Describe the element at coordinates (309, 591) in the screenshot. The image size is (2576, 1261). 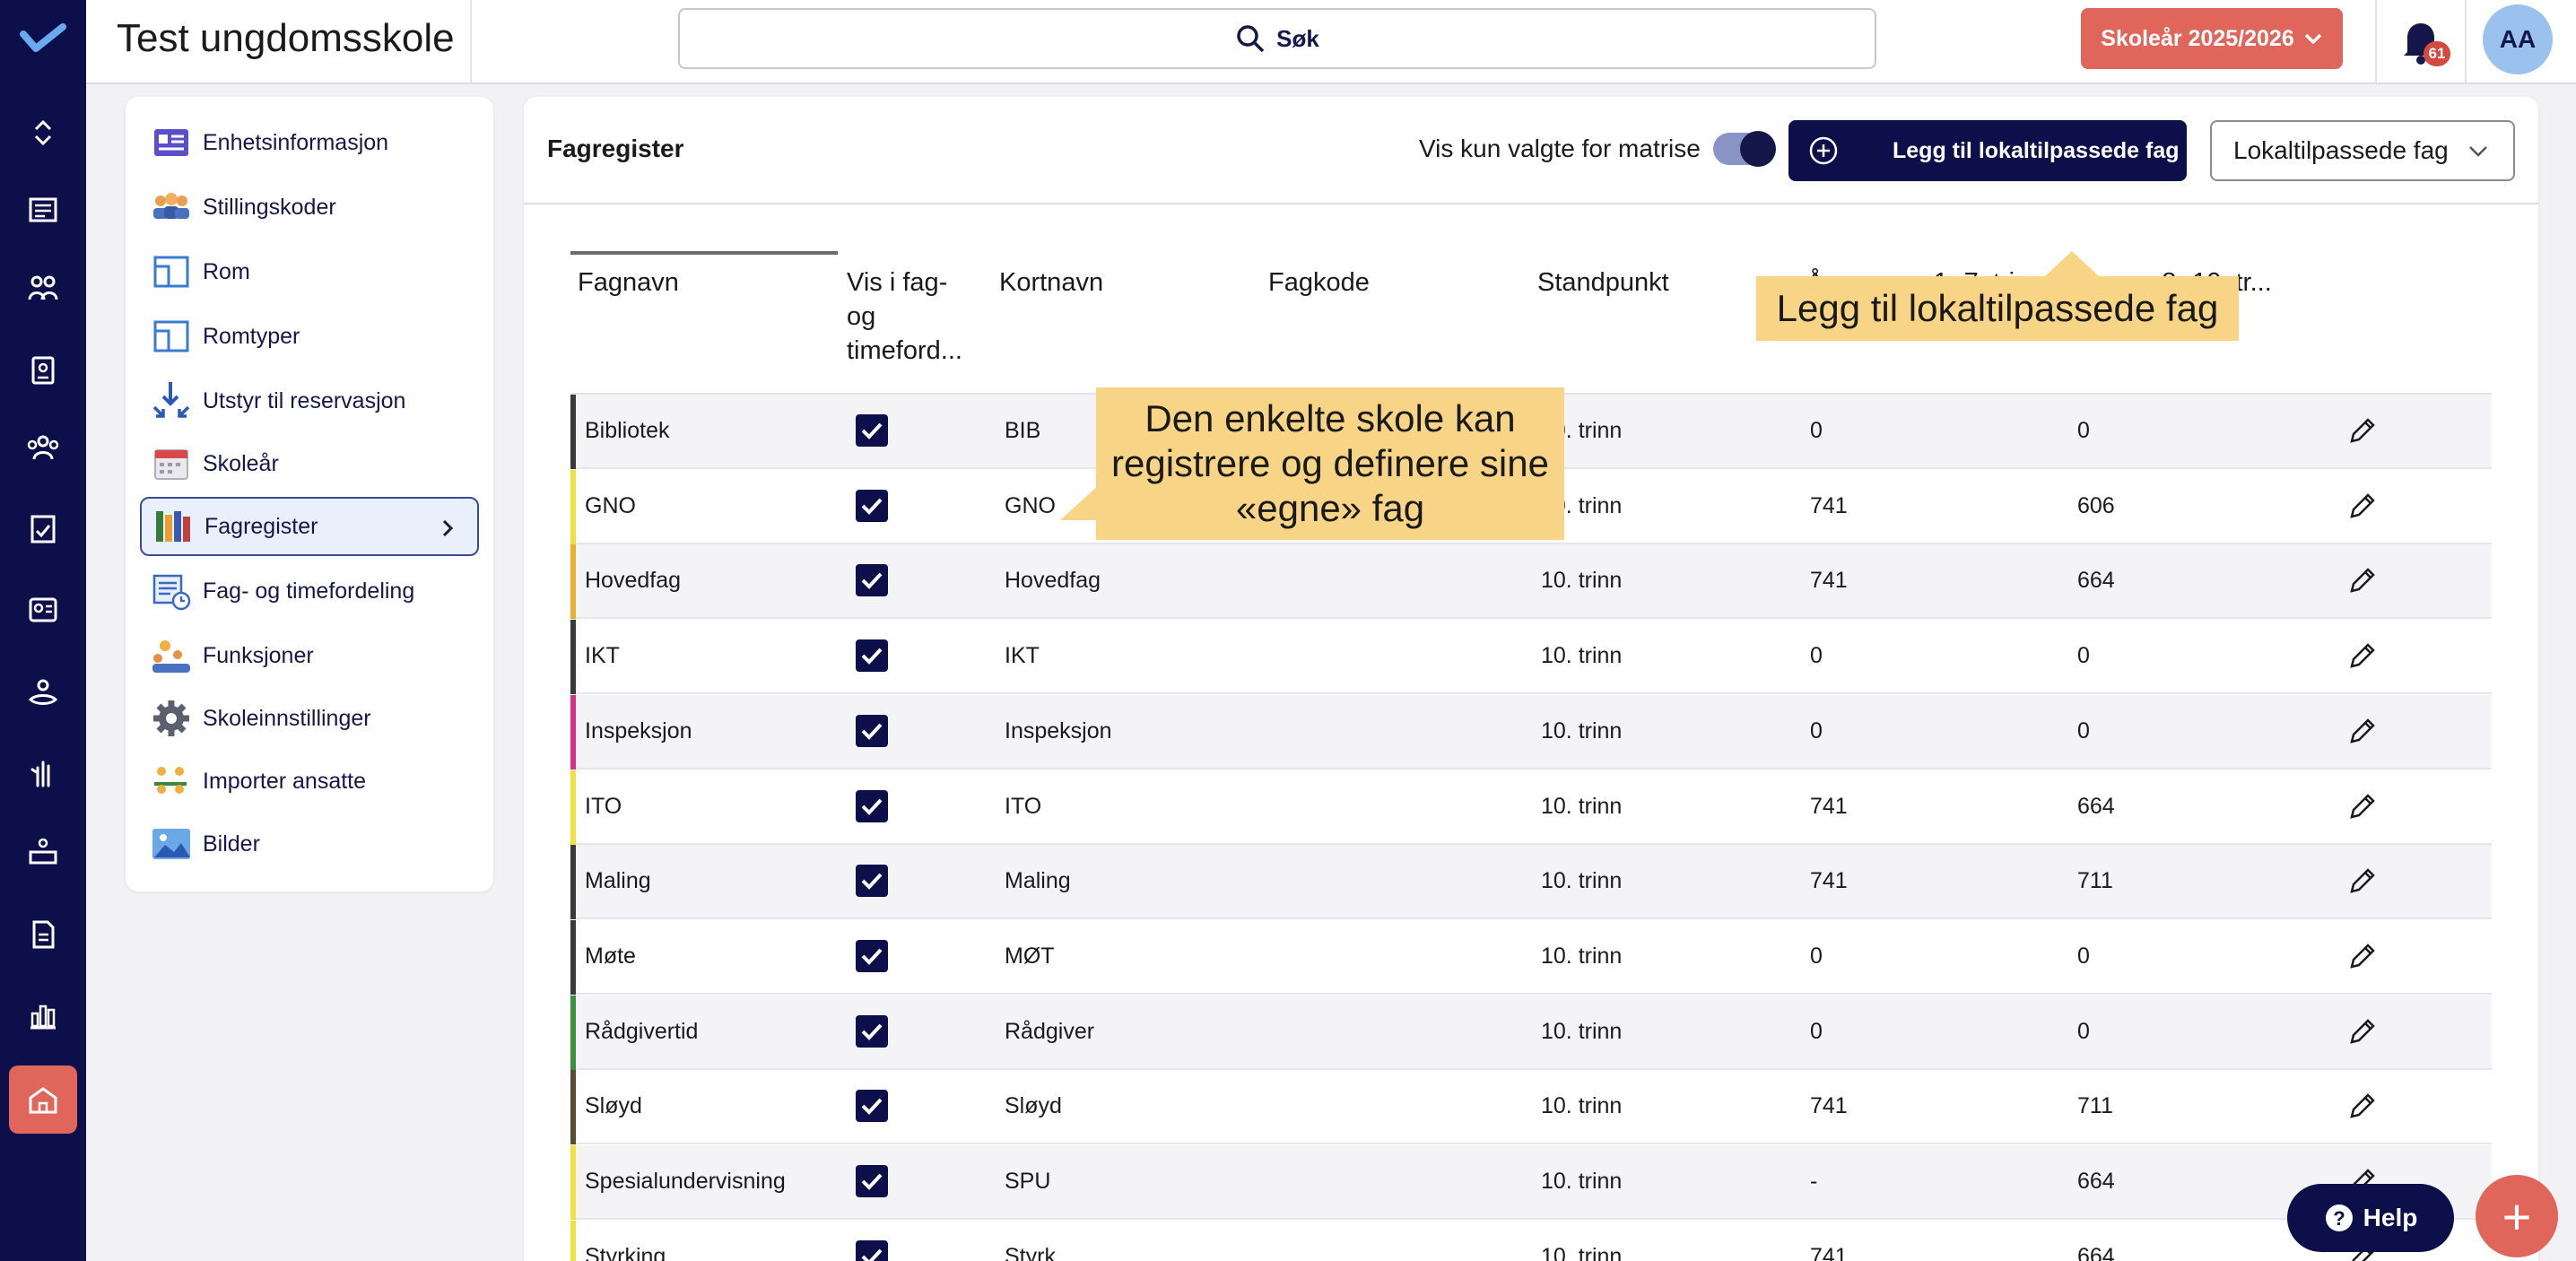
I see `menu-item-fag-og-timefordeling: Fag- og timefordeling` at that location.